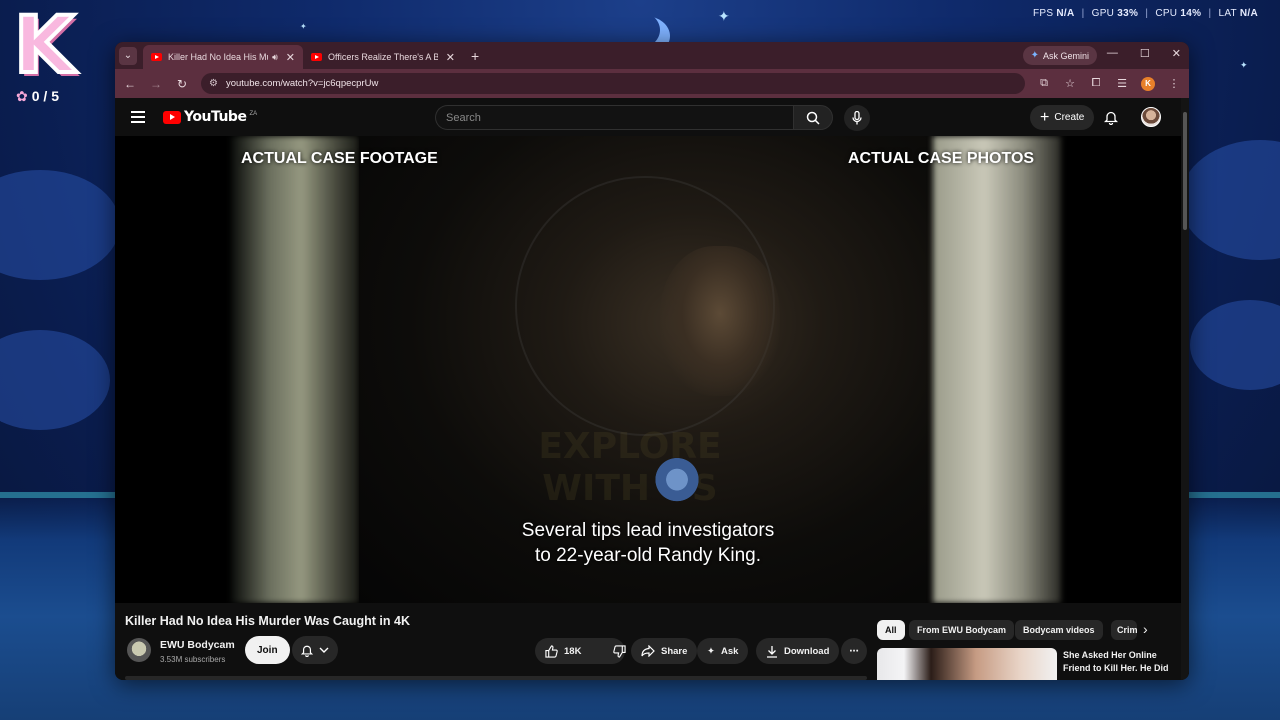 This screenshot has width=1280, height=720. What do you see at coordinates (1151, 117) in the screenshot?
I see `user-avatar` at bounding box center [1151, 117].